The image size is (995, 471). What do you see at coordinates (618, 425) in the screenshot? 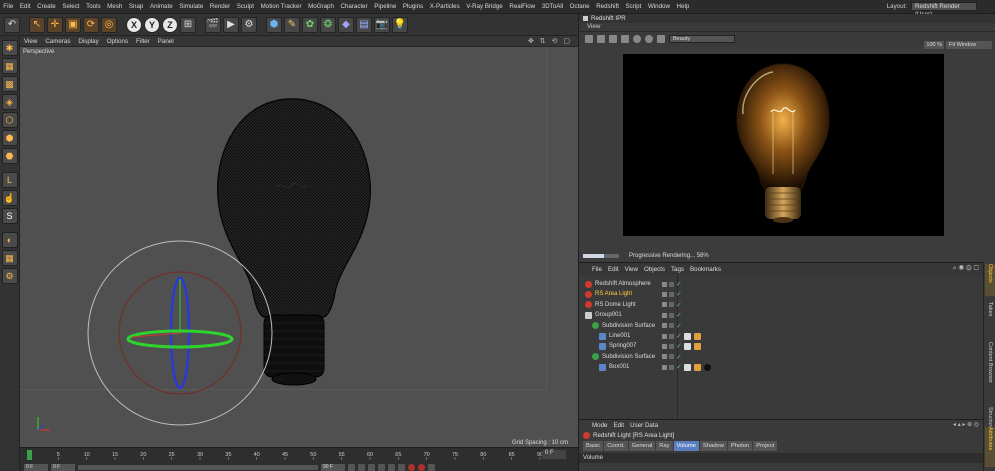
I see `attr-menu-edit: Edit` at bounding box center [618, 425].